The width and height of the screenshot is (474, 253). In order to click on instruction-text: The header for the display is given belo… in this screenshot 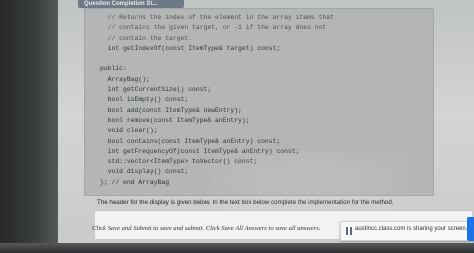, I will do `click(245, 202)`.